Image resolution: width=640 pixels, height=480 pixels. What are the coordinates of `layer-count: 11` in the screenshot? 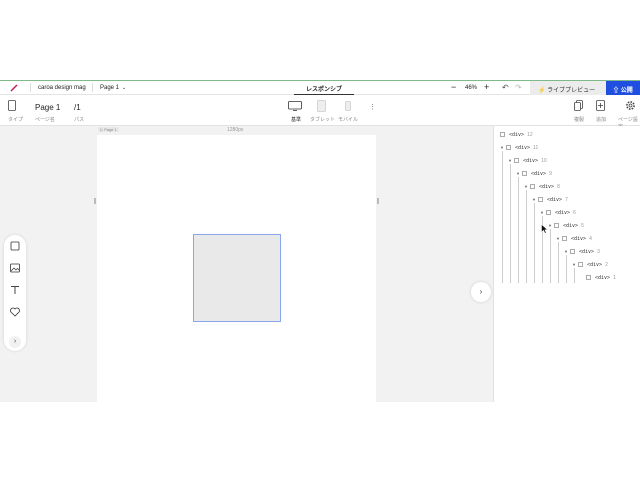 It's located at (536, 148).